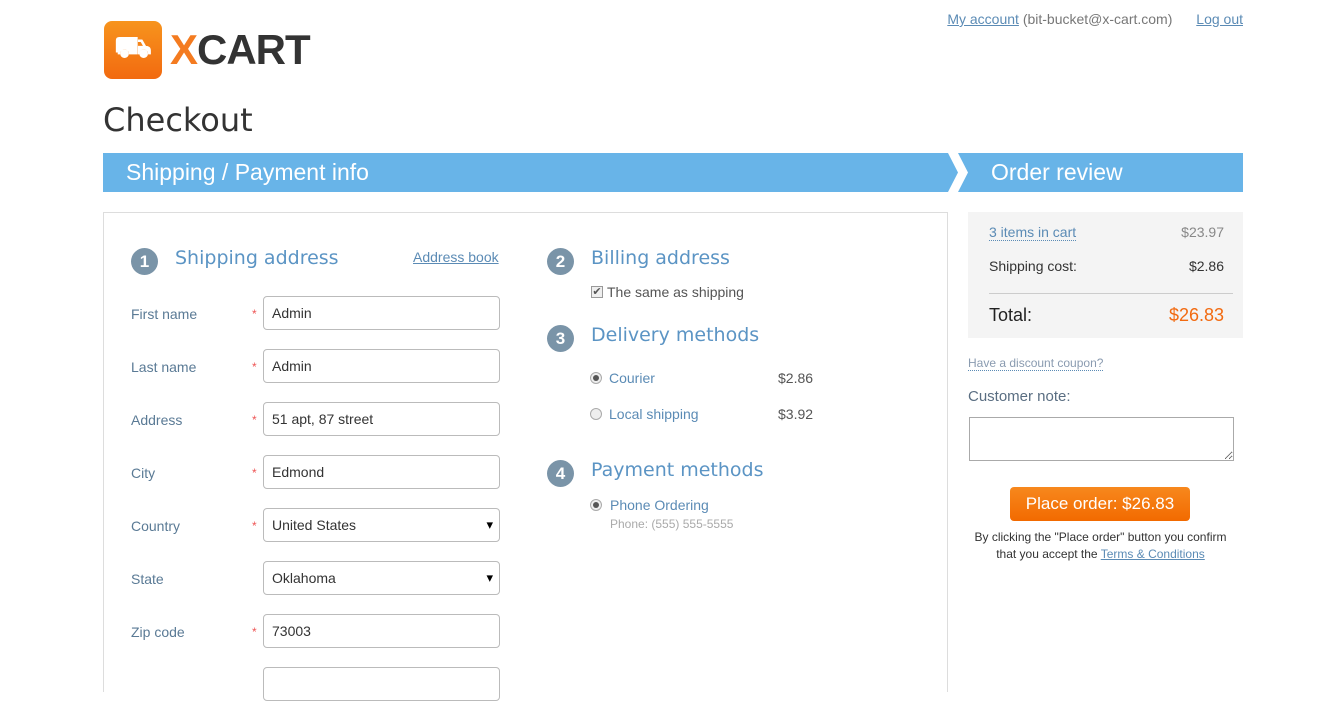 The height and width of the screenshot is (701, 1341). I want to click on terms-link: Terms & Conditions, so click(1153, 554).